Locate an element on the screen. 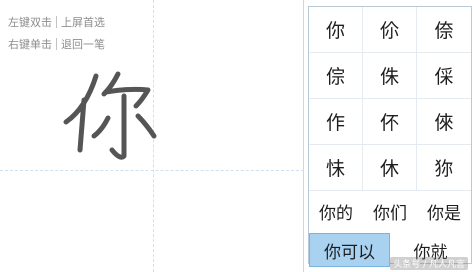 The width and height of the screenshot is (474, 272). candidate-char: 作 is located at coordinates (336, 122).